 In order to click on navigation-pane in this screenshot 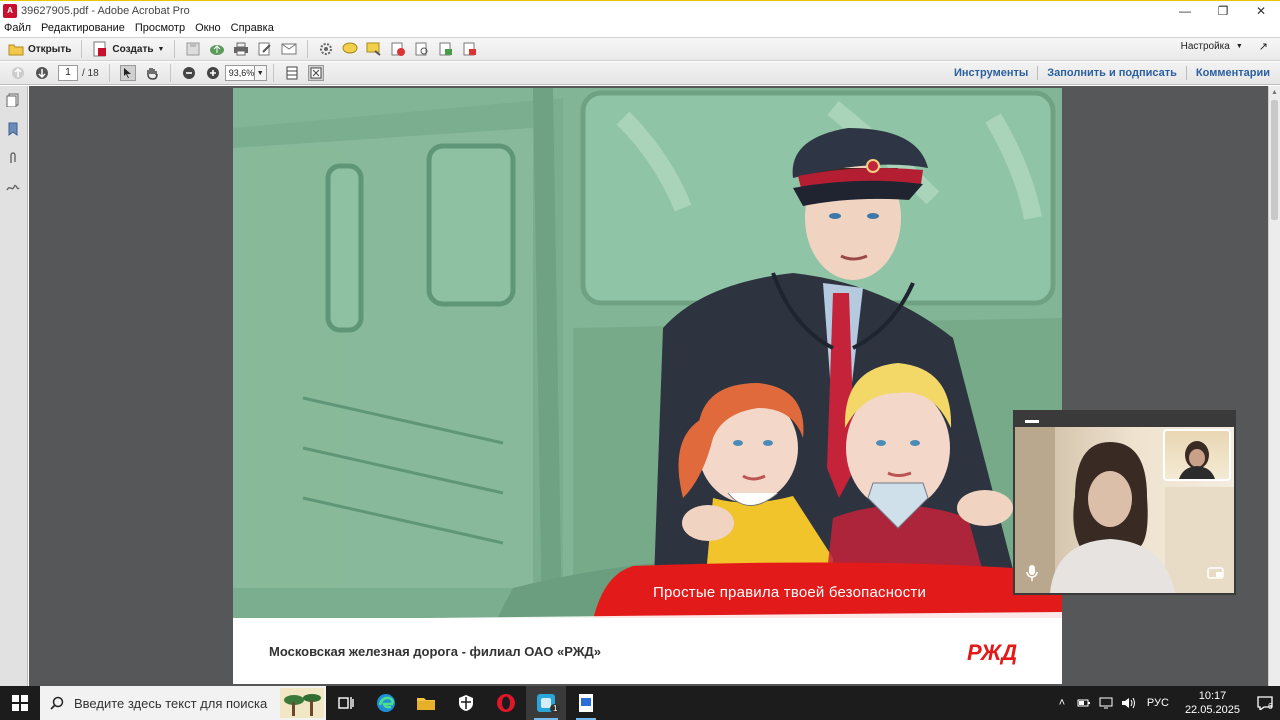, I will do `click(14, 386)`.